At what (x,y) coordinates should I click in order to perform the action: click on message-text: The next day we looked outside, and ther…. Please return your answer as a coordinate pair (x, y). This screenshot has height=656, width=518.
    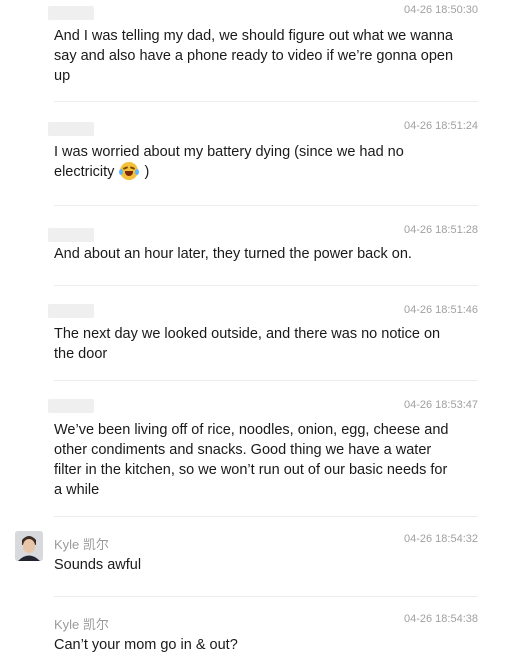
    Looking at the image, I should click on (251, 344).